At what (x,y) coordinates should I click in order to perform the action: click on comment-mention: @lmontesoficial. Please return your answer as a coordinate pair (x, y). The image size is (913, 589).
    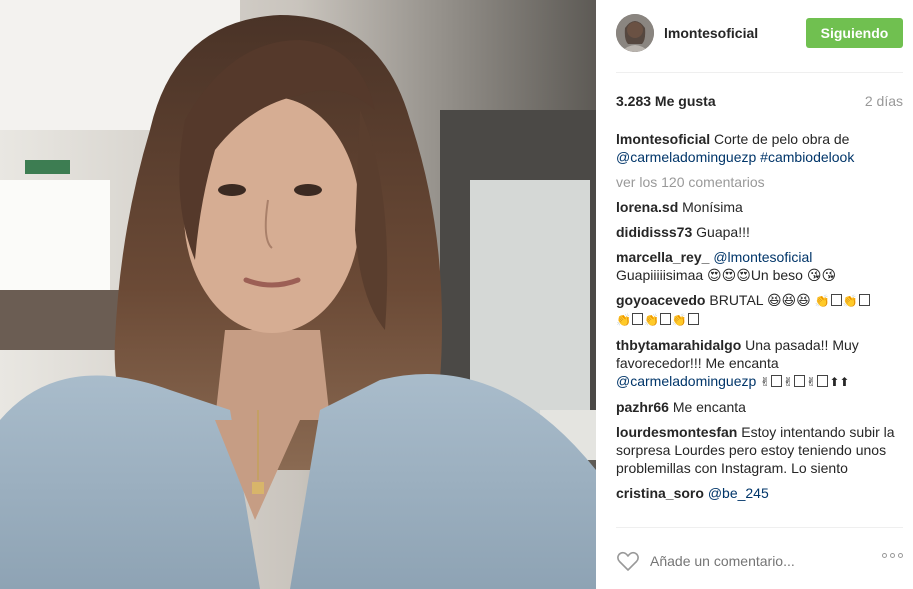
    Looking at the image, I should click on (762, 257).